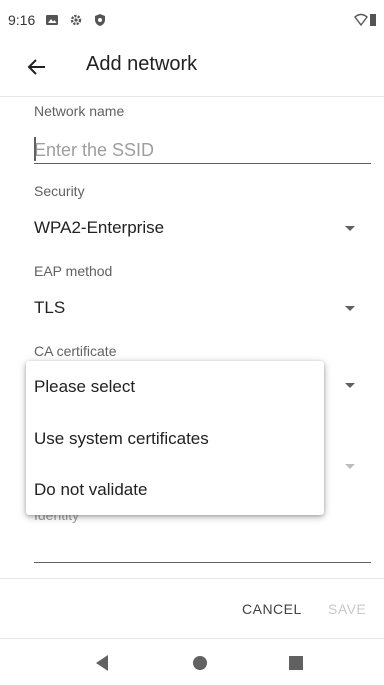  Describe the element at coordinates (175, 386) in the screenshot. I see `dropdown-option-please-select: Please select` at that location.